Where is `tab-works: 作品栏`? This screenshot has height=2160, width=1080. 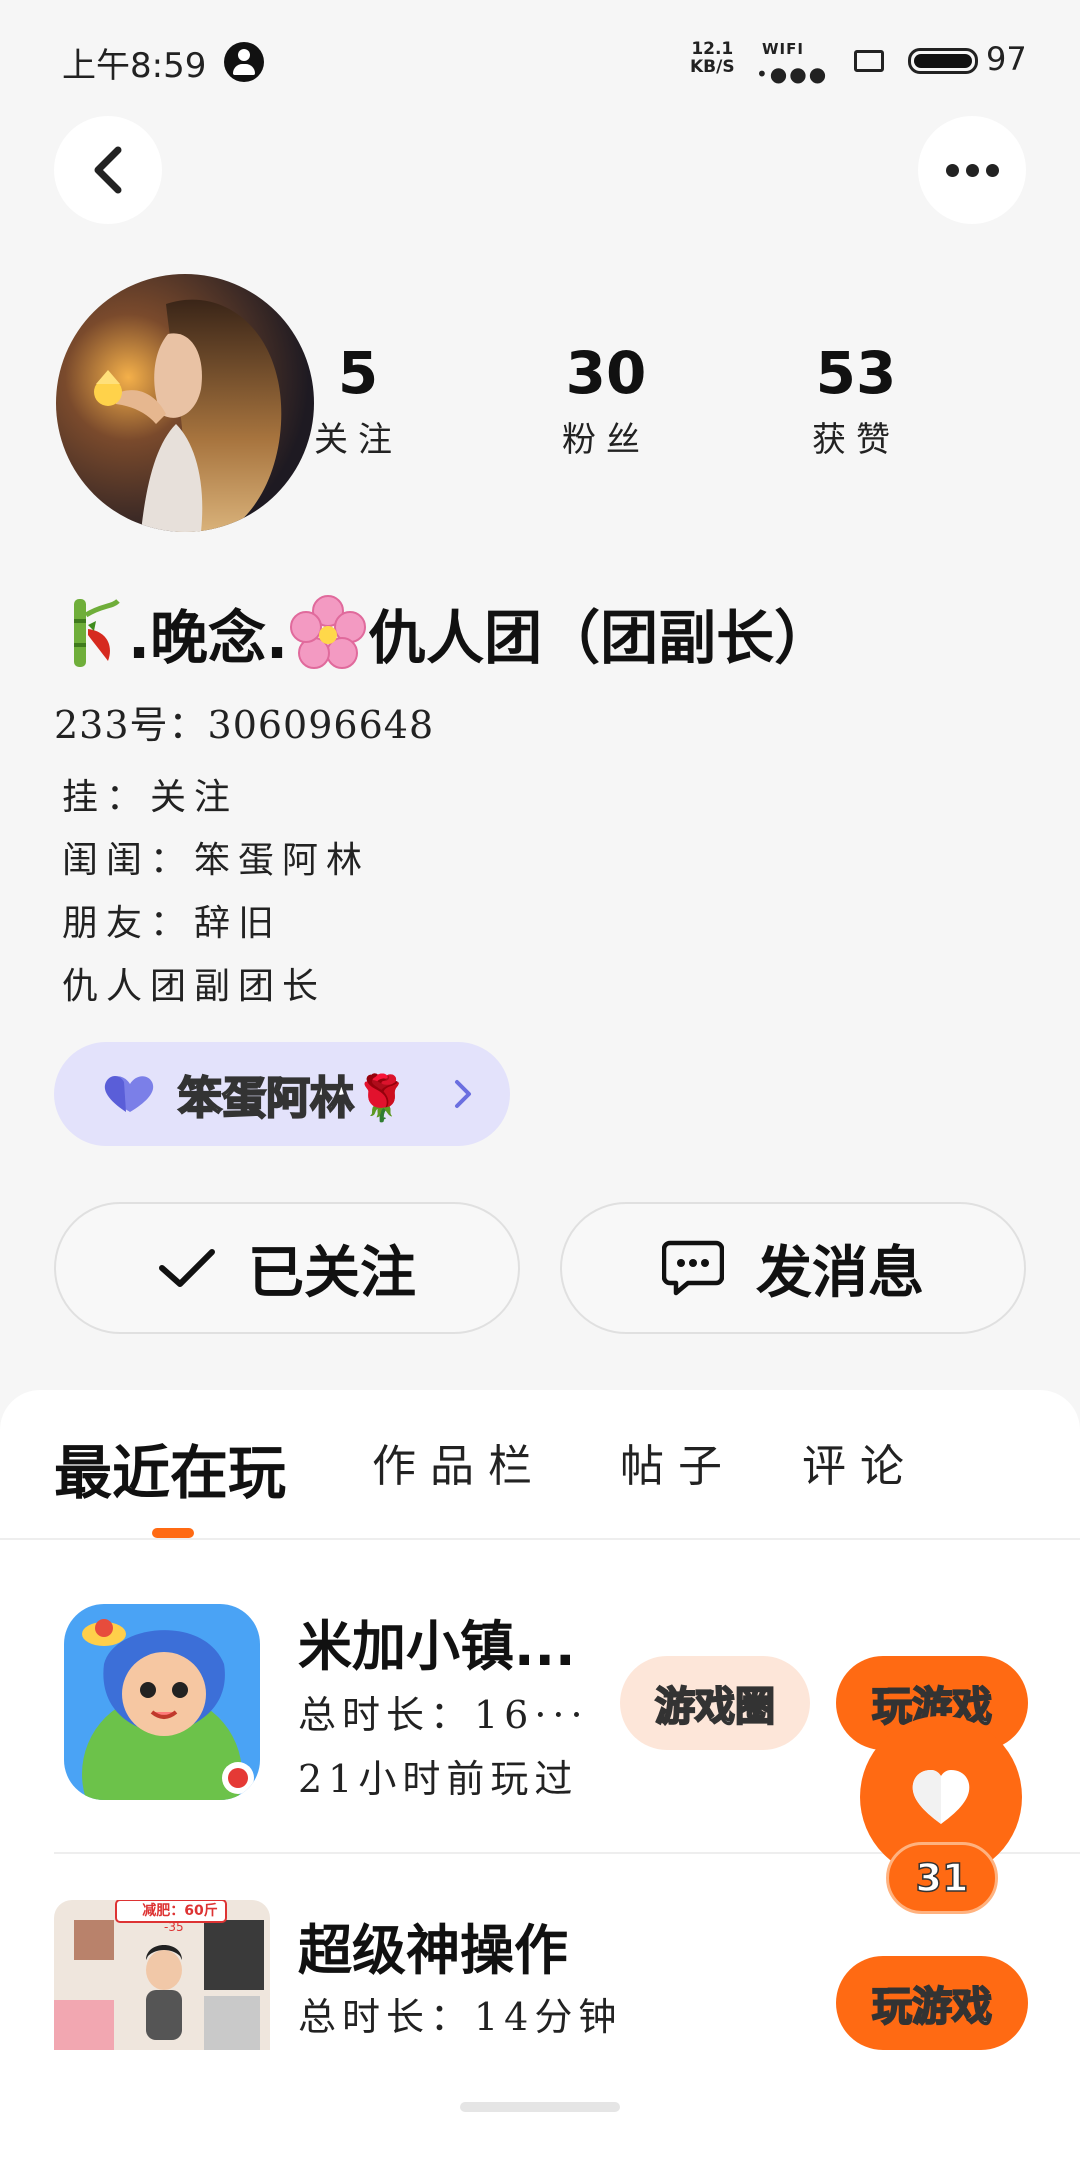
tab-works: 作品栏 is located at coordinates (459, 1462).